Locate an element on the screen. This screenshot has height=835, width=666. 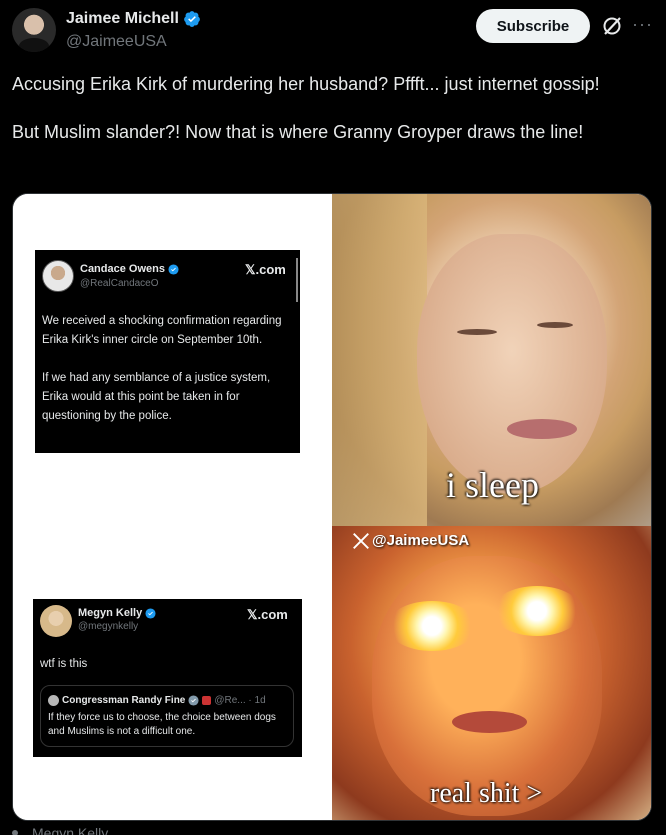
watermark: @JaimeeUSA is located at coordinates (410, 540).